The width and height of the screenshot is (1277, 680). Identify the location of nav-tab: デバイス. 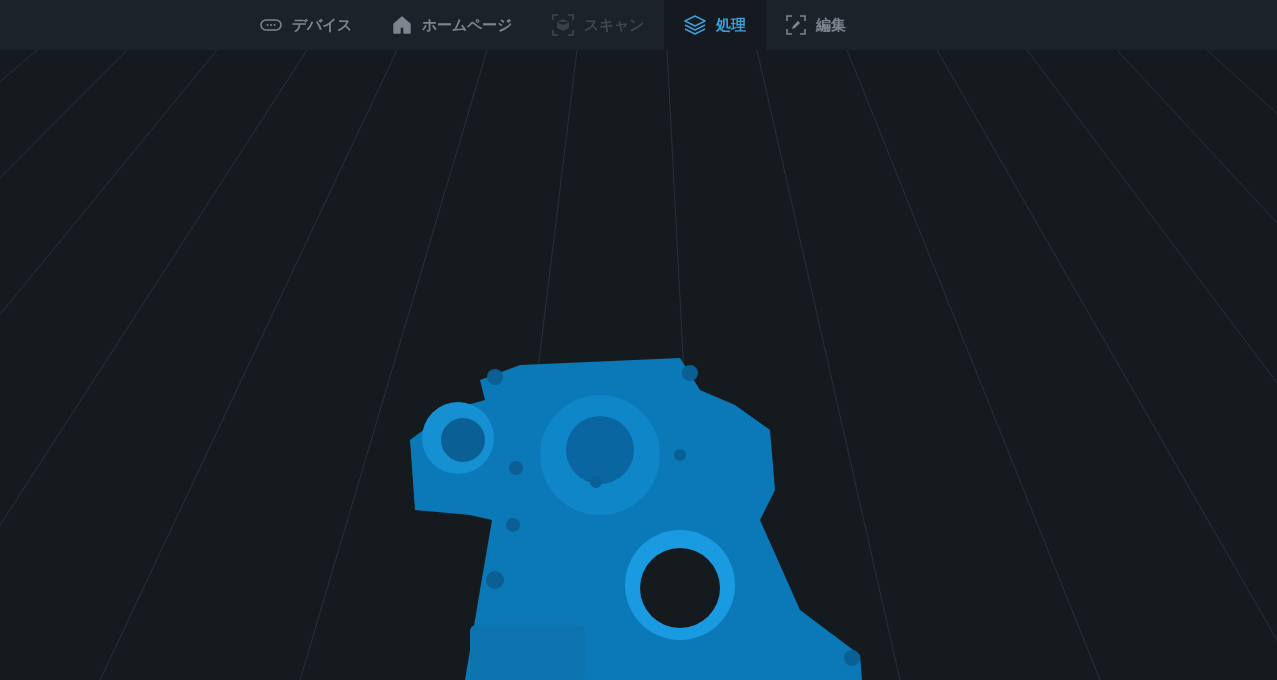
(306, 25).